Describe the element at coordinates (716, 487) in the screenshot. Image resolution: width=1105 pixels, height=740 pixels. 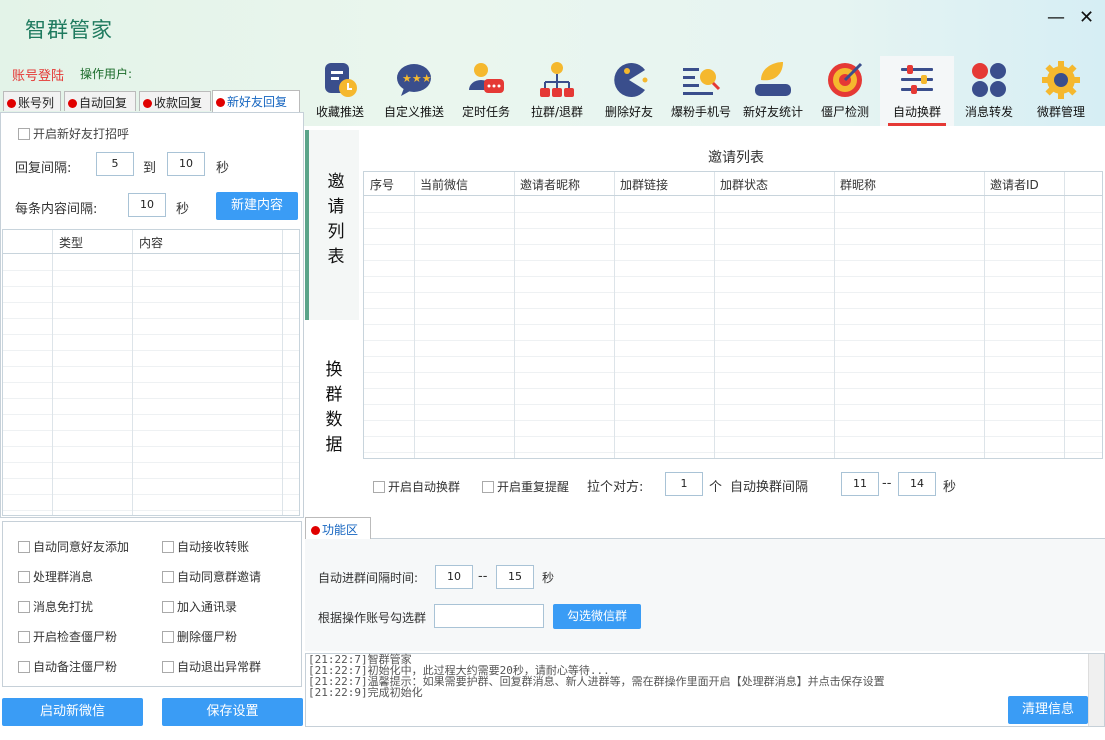
I see `pull-unit-label: 个` at that location.